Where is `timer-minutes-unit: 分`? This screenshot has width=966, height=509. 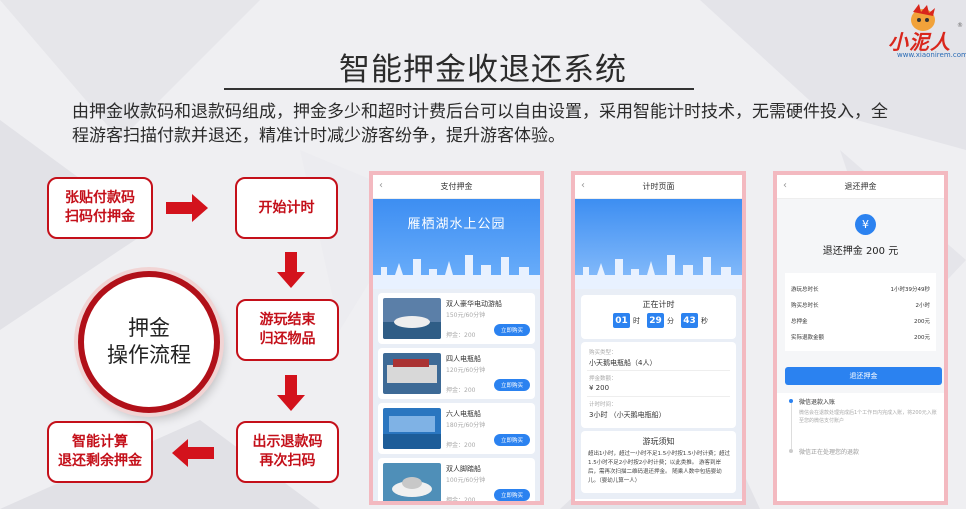 timer-minutes-unit: 分 is located at coordinates (670, 321).